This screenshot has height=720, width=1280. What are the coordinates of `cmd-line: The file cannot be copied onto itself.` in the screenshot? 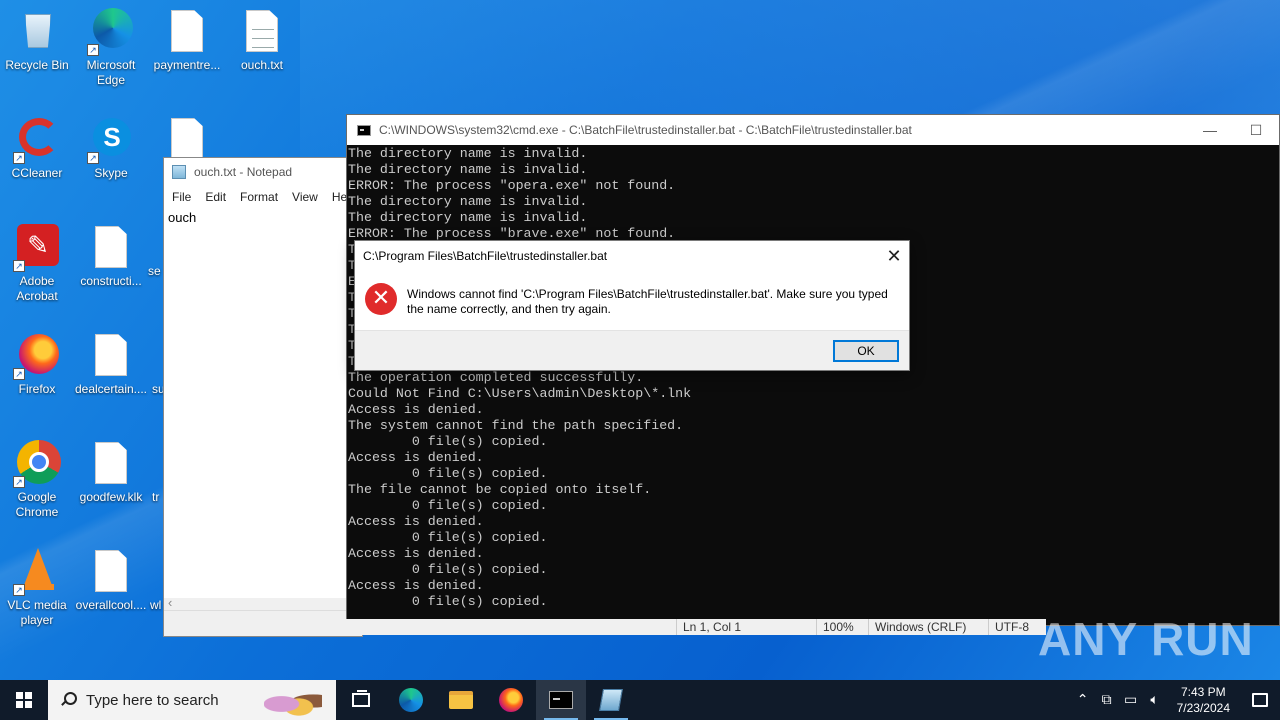 It's located at (500, 489).